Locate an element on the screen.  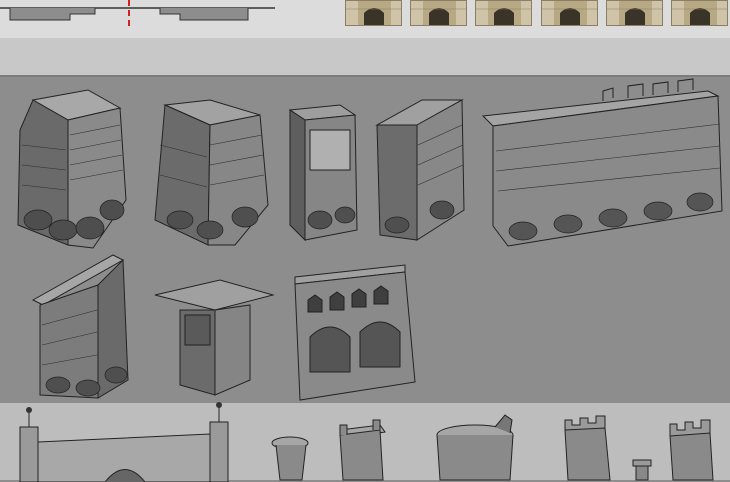
upper-blank-band is located at coordinates (365, 56).